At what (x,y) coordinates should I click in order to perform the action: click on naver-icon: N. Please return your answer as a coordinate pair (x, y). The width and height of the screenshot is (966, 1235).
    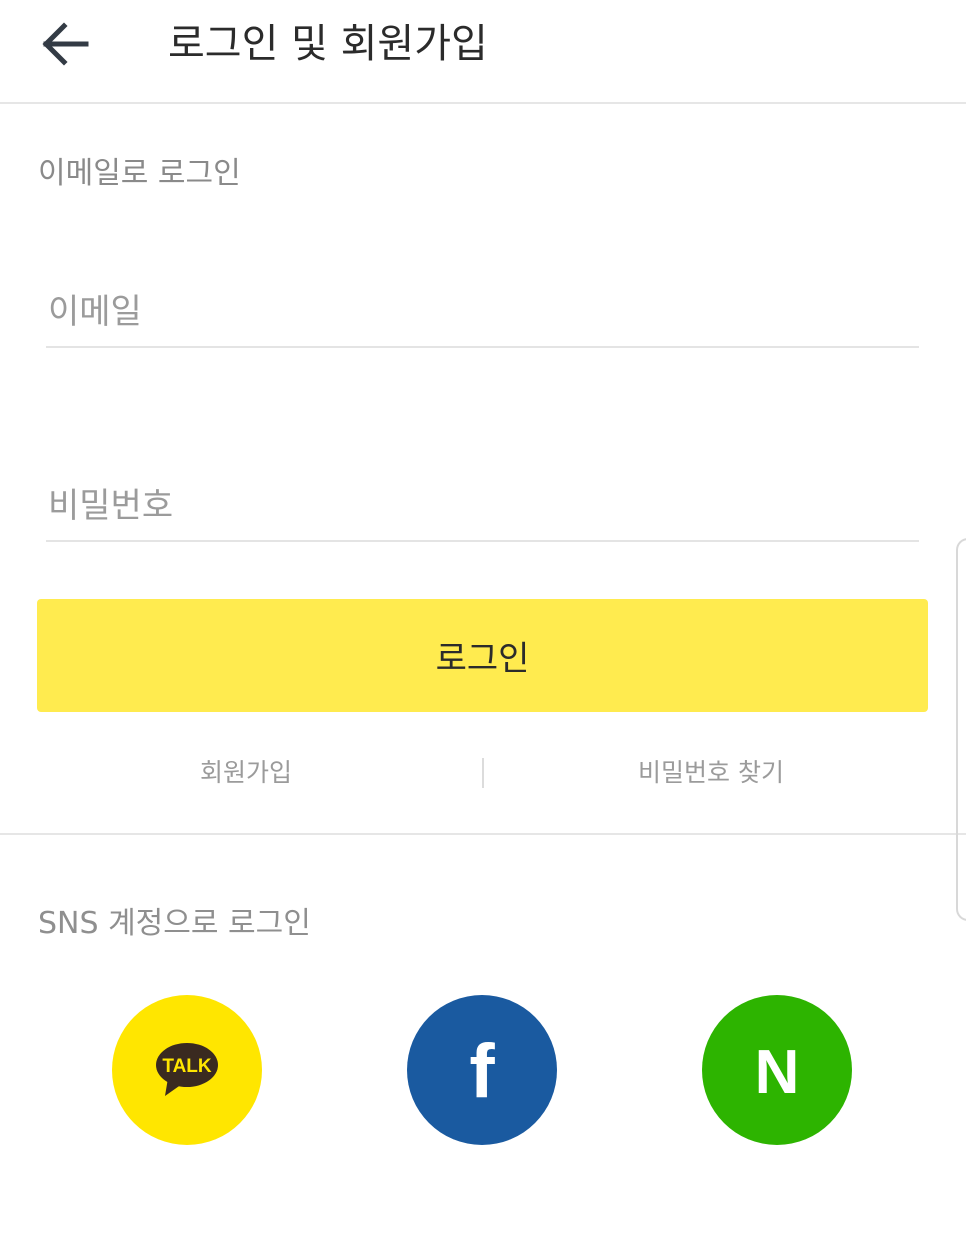
    Looking at the image, I should click on (777, 1070).